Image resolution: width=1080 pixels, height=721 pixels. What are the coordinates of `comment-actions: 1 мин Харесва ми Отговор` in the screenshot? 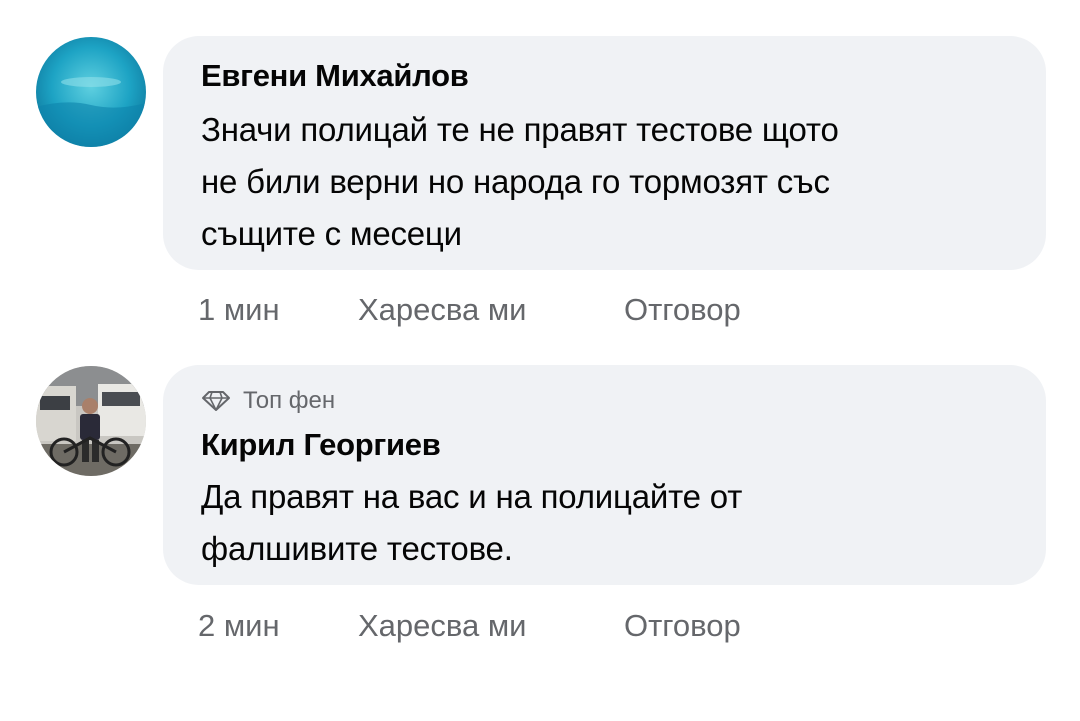 It's located at (469, 310).